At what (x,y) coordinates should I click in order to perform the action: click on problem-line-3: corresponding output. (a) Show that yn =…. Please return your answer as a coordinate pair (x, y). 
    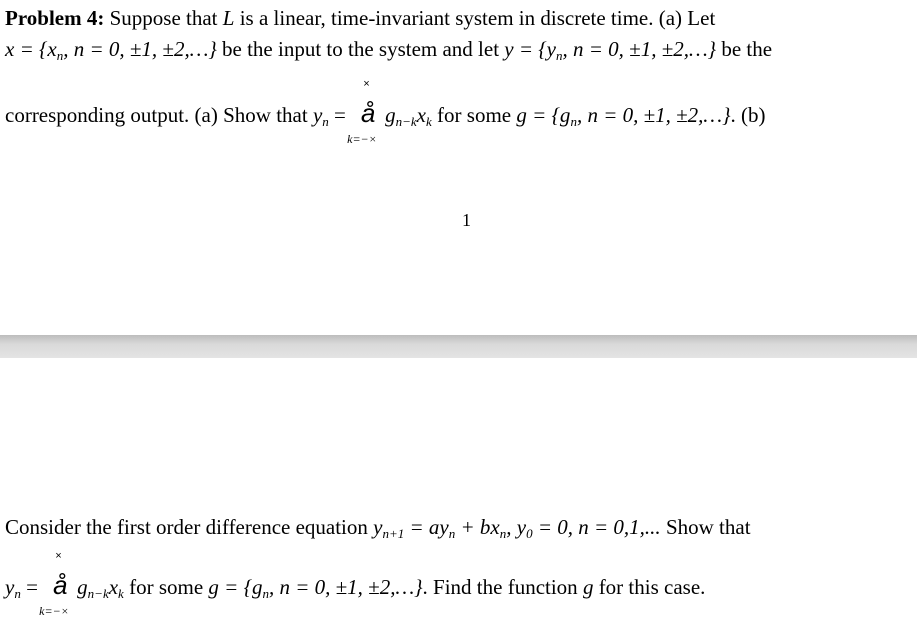
    Looking at the image, I should click on (385, 112).